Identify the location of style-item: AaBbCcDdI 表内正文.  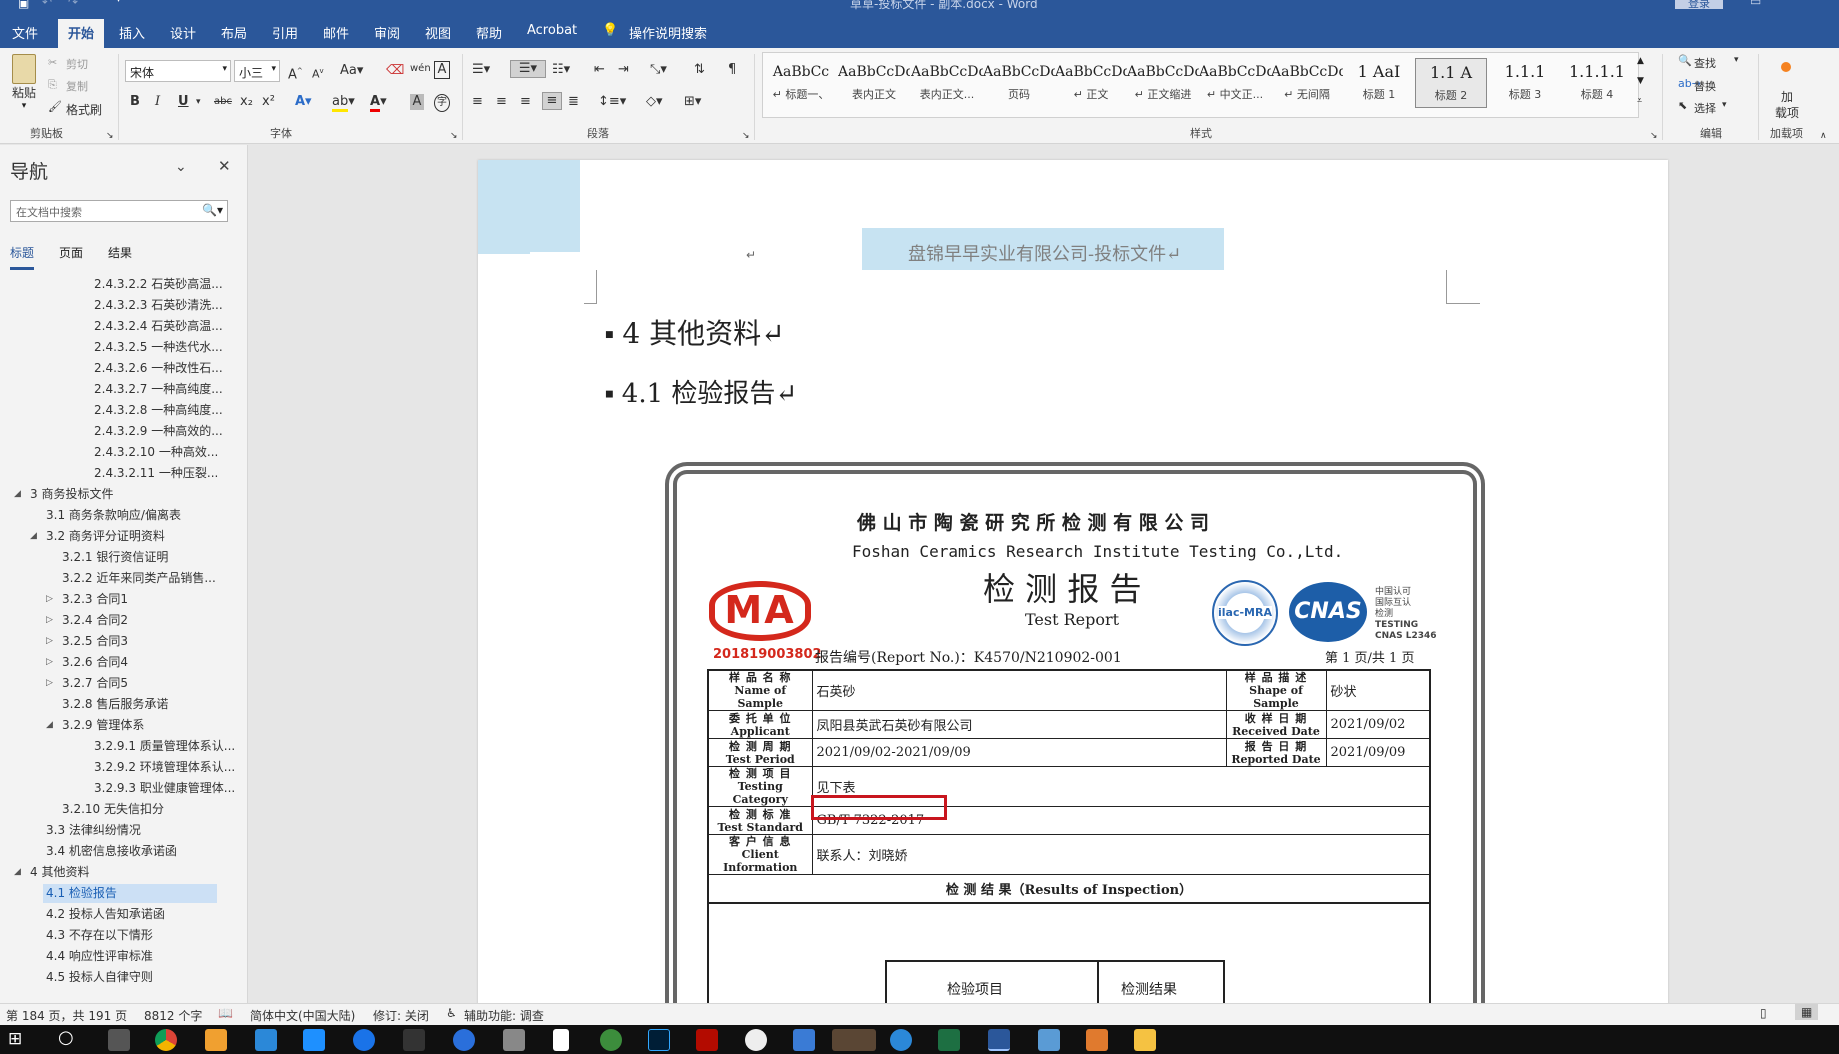
(874, 83).